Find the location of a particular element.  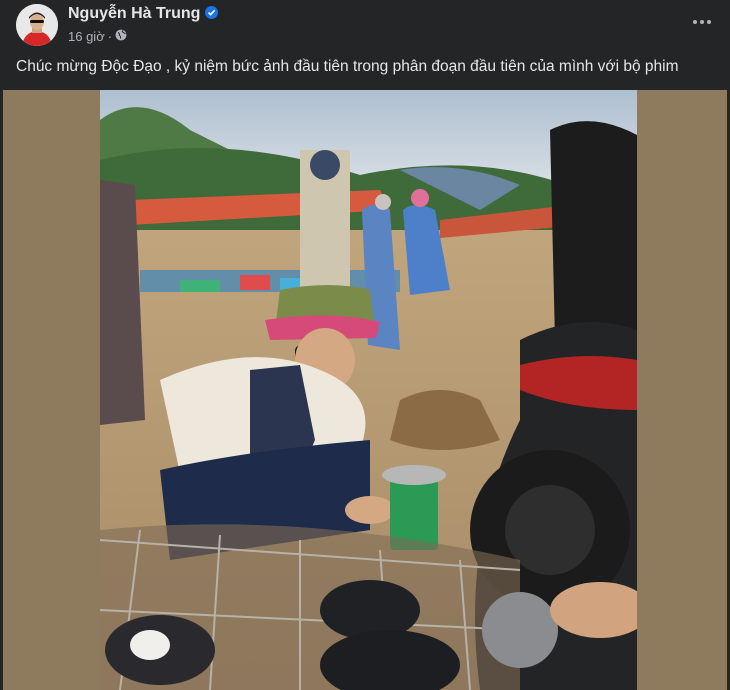

globe-icon is located at coordinates (121, 36).